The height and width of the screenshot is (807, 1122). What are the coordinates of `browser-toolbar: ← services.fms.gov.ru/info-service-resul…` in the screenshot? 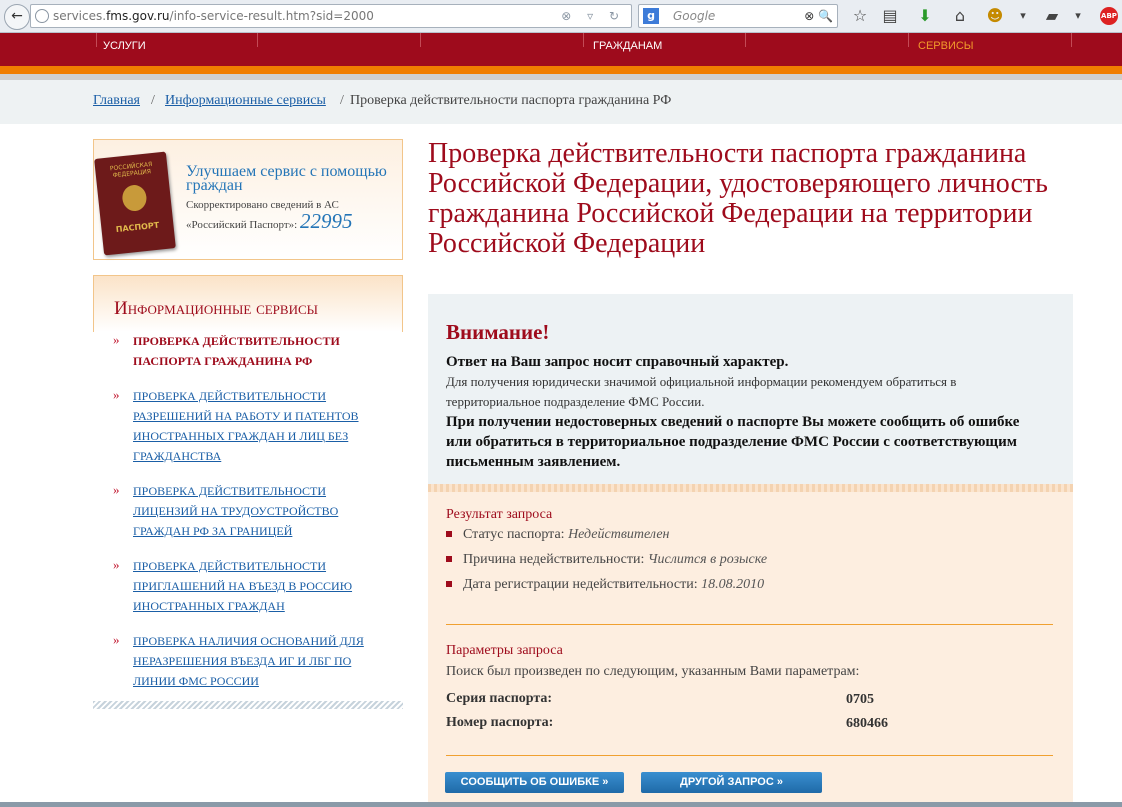 It's located at (561, 16).